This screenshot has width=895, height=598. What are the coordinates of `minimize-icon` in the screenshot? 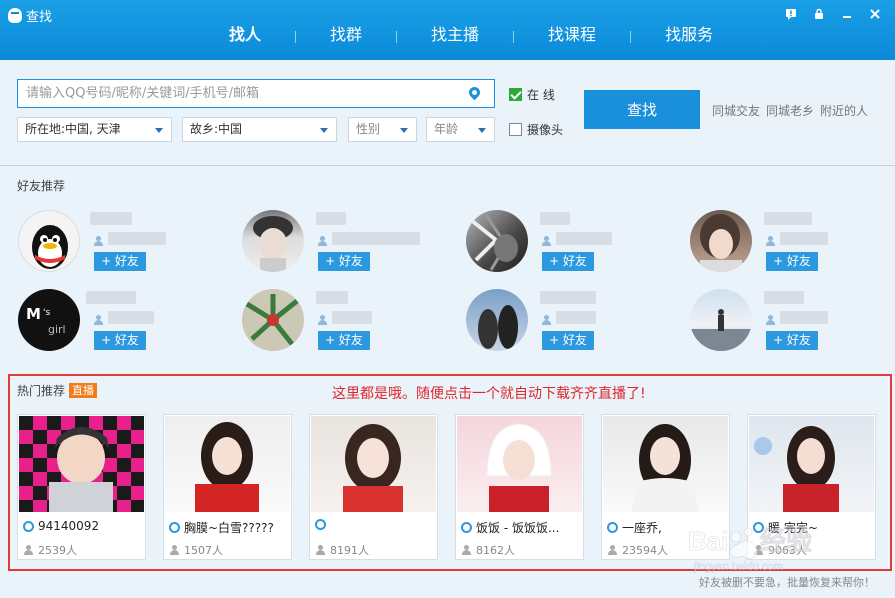 It's located at (847, 14).